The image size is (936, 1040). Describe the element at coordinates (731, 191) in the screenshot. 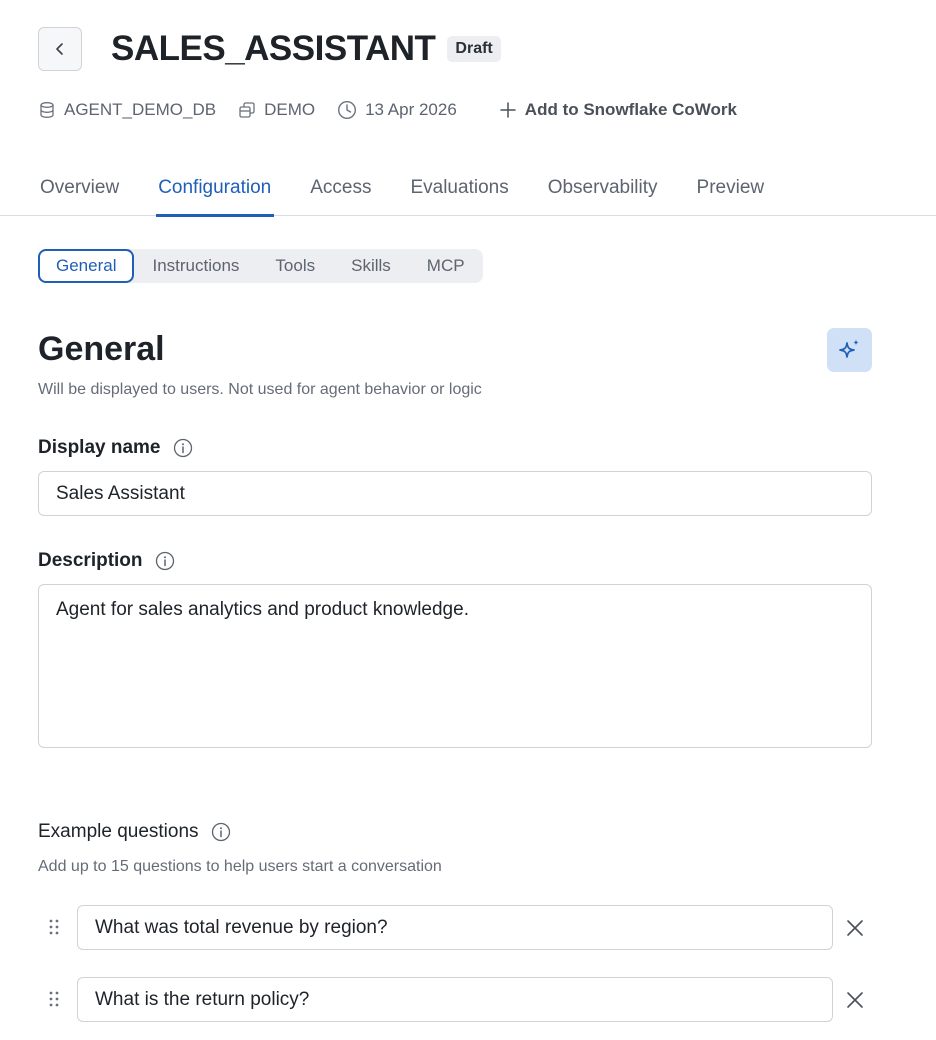

I see `tab-preview: Preview` at that location.